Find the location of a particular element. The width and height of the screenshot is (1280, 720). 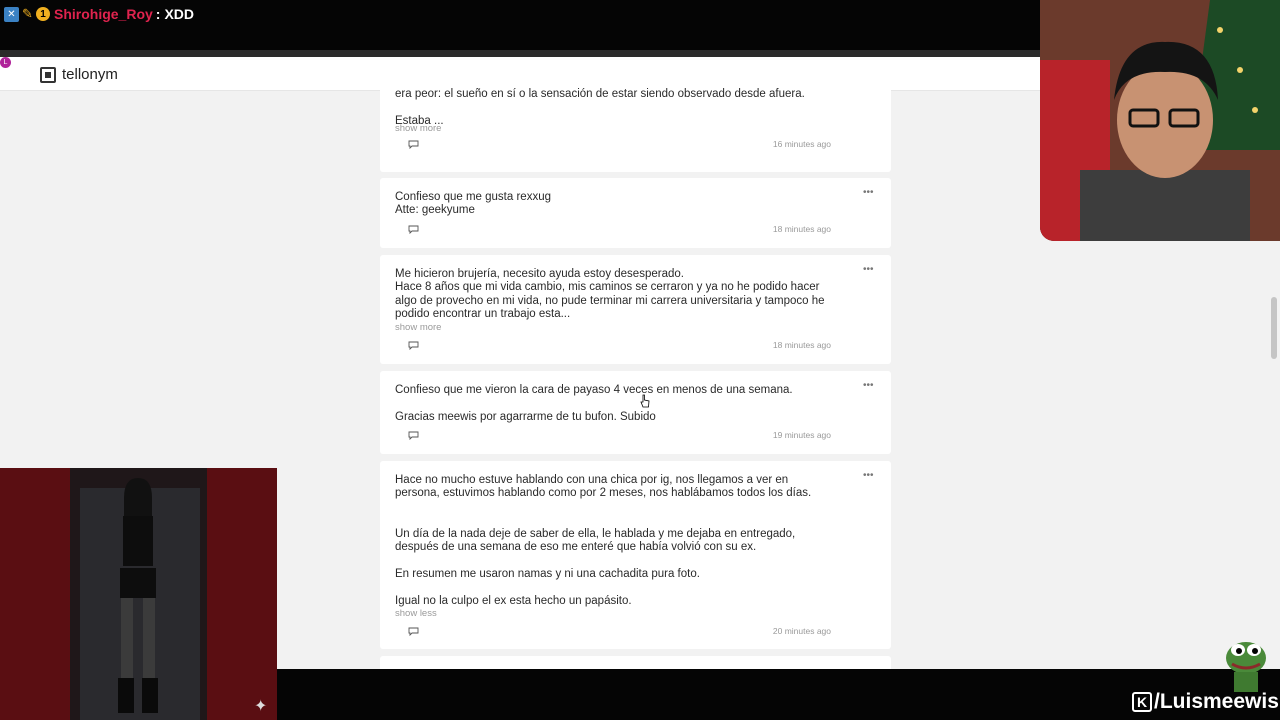

kick-handle: /Luismeewis is located at coordinates (1216, 701).